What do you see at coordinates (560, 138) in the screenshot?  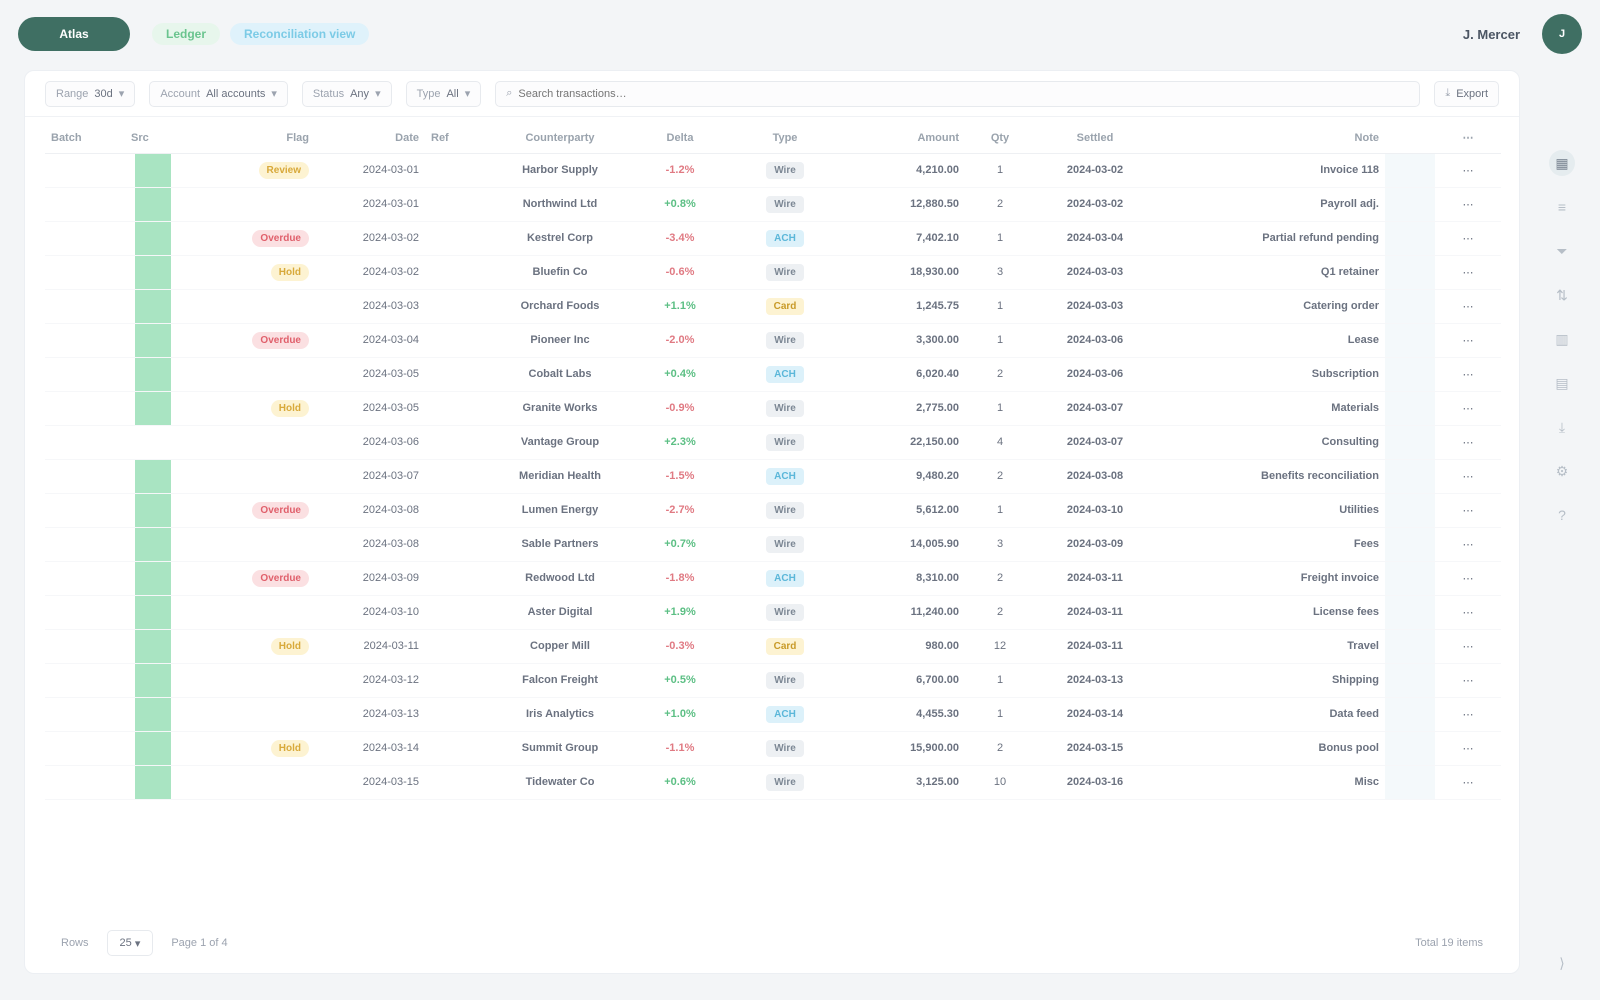 I see `column-header: Counterparty` at bounding box center [560, 138].